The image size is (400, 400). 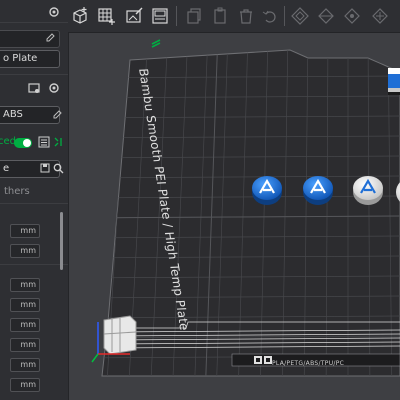 What do you see at coordinates (246, 16) in the screenshot?
I see `delete-icon` at bounding box center [246, 16].